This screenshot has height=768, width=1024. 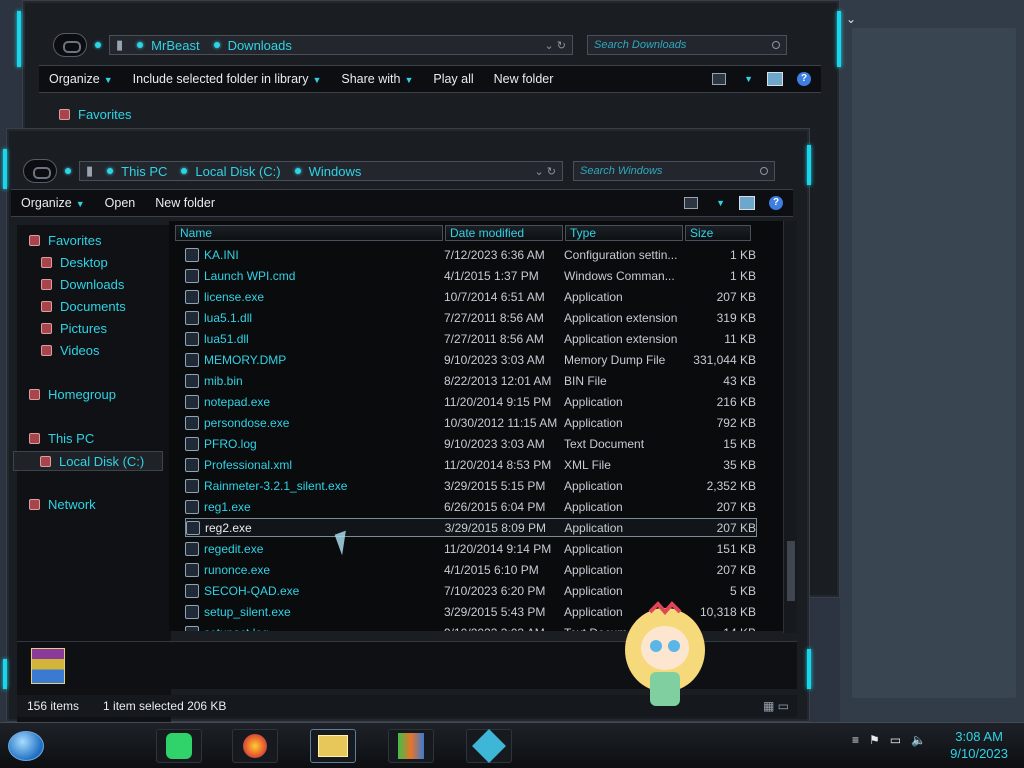 What do you see at coordinates (221, 254) in the screenshot?
I see `file-name: KA.INI` at bounding box center [221, 254].